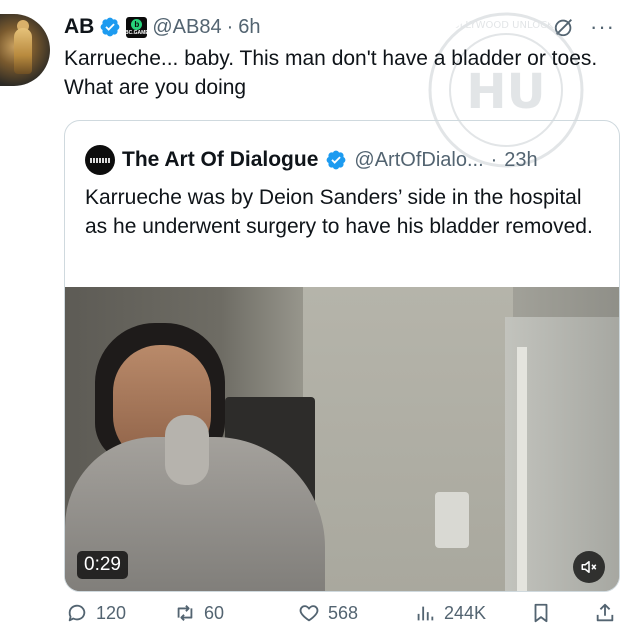  Describe the element at coordinates (465, 612) in the screenshot. I see `views-count: 244K` at that location.